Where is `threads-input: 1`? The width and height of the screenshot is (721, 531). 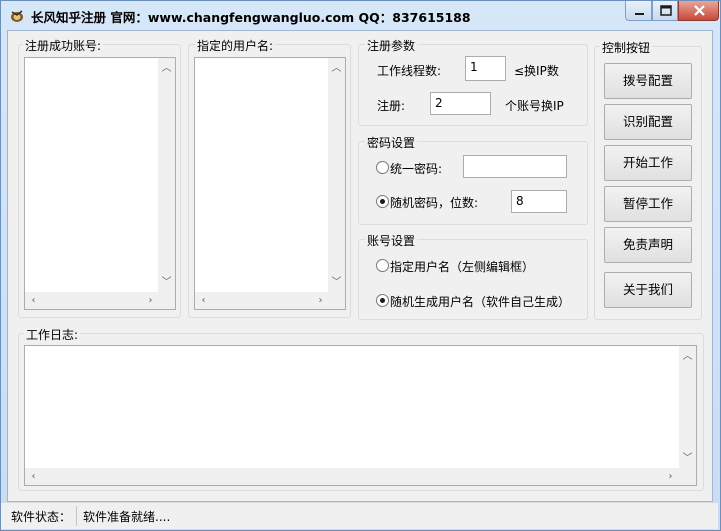
threads-input: 1 is located at coordinates (485, 68).